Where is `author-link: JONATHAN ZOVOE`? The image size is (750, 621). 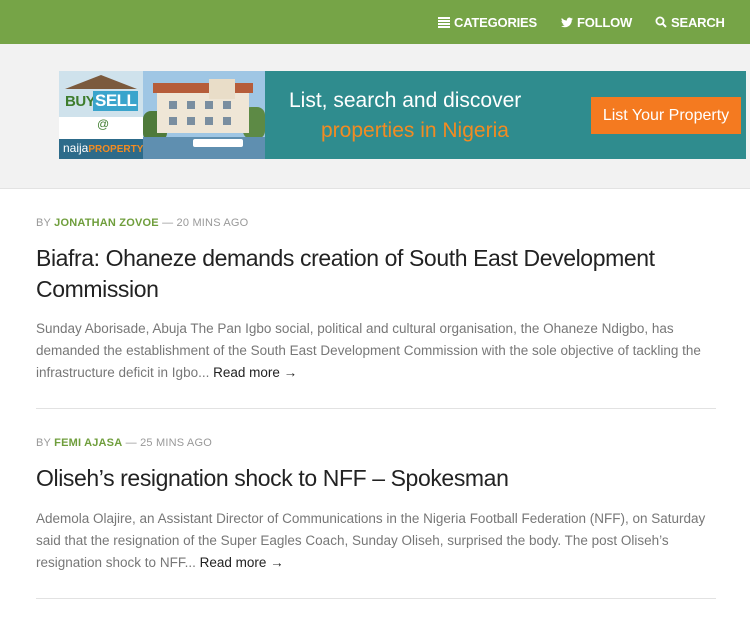 author-link: JONATHAN ZOVOE is located at coordinates (106, 223).